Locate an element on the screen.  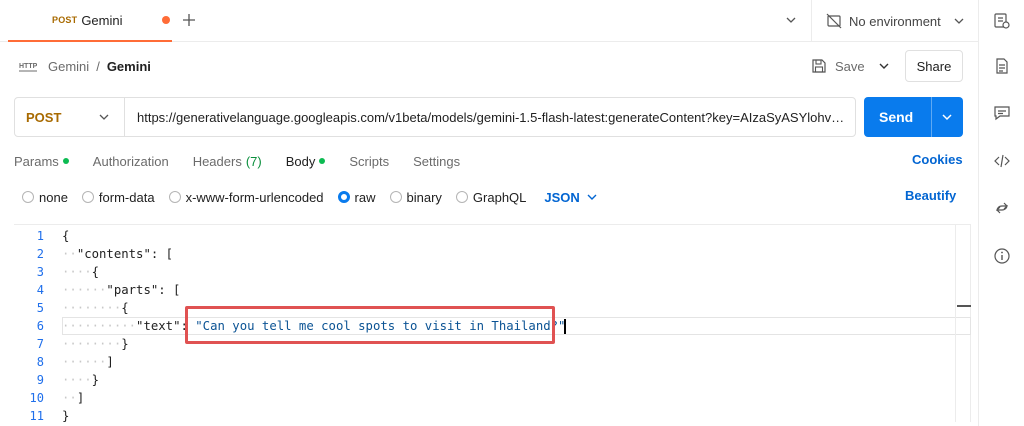
related-icon is located at coordinates (1002, 208).